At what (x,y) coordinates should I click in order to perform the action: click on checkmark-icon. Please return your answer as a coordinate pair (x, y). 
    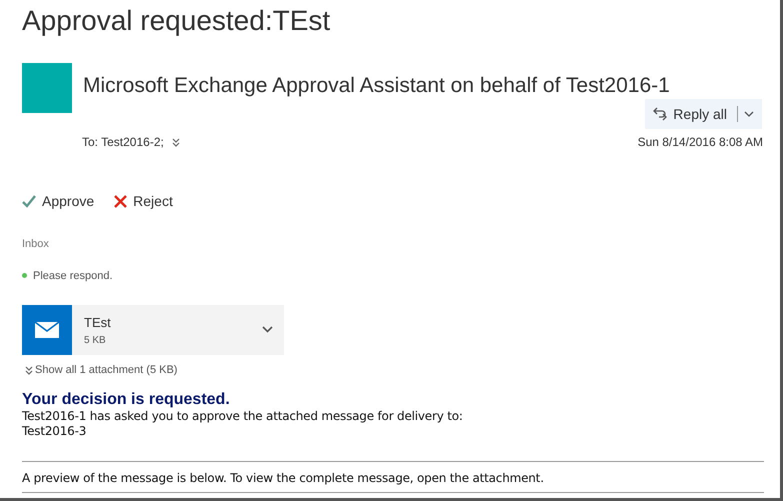
    Looking at the image, I should click on (29, 201).